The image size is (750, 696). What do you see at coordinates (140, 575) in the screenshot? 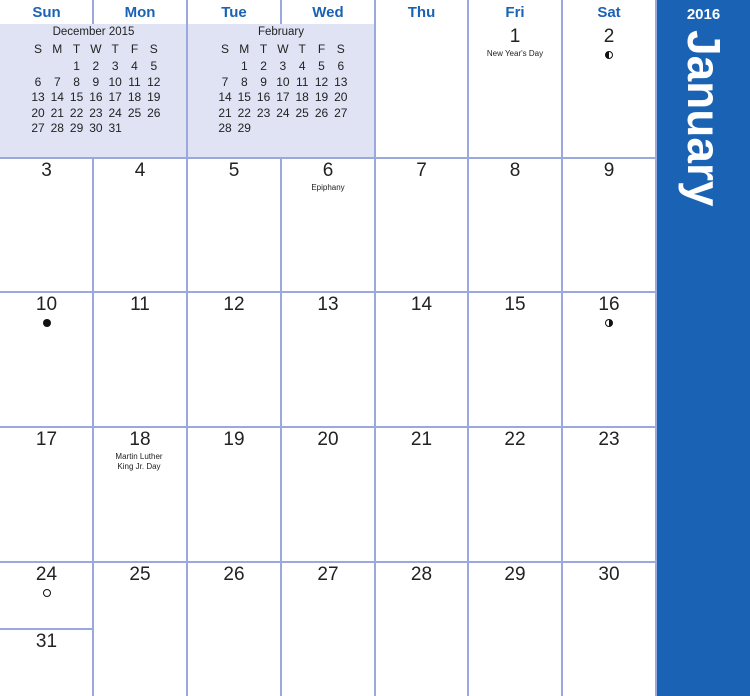
I see `day-25: 25` at bounding box center [140, 575].